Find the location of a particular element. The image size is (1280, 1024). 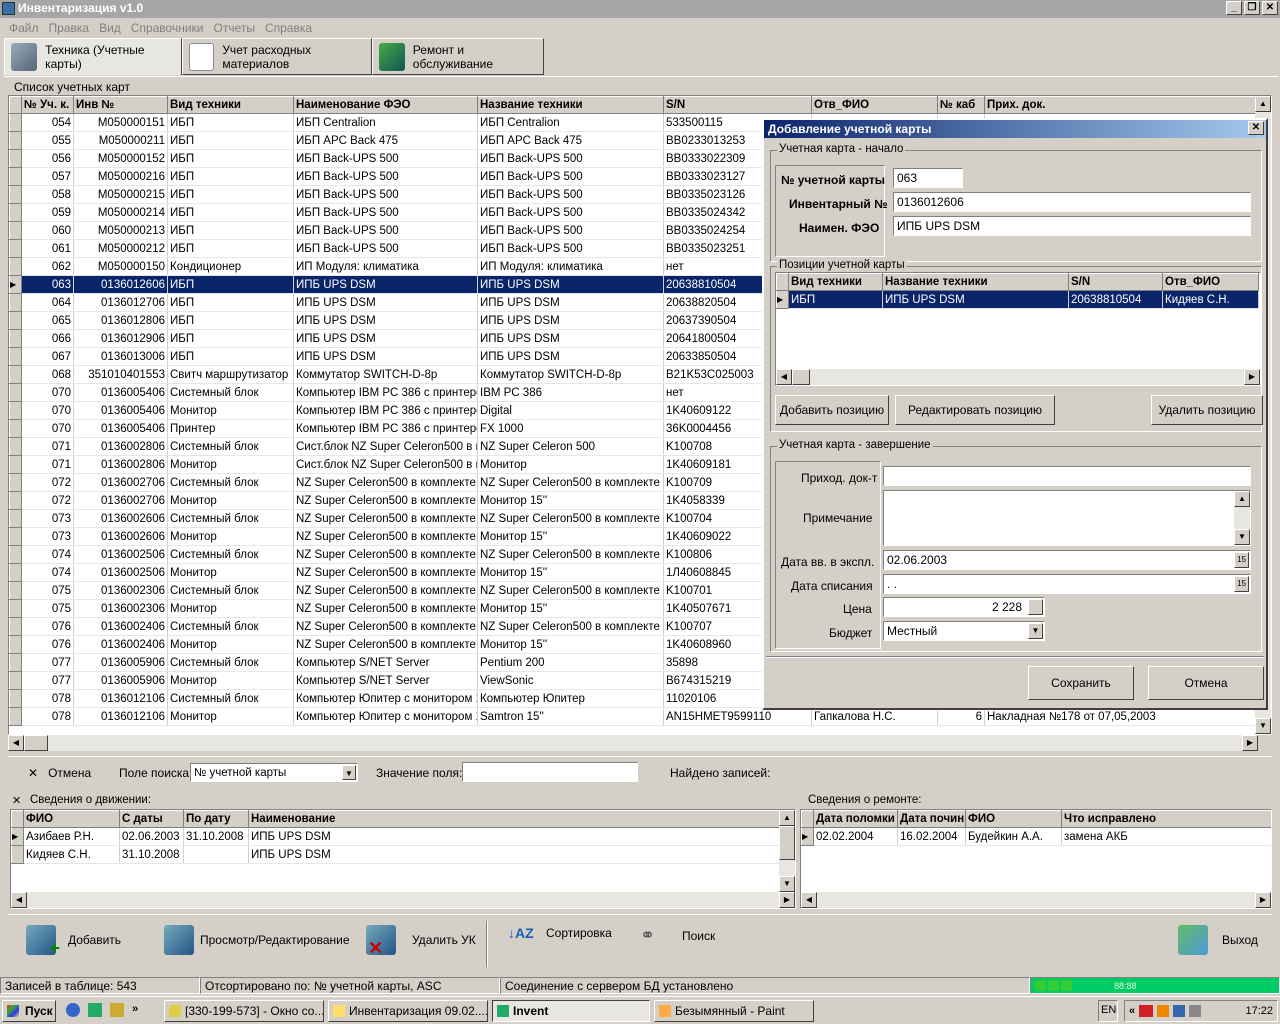

menu-references: Справочники is located at coordinates (167, 28).